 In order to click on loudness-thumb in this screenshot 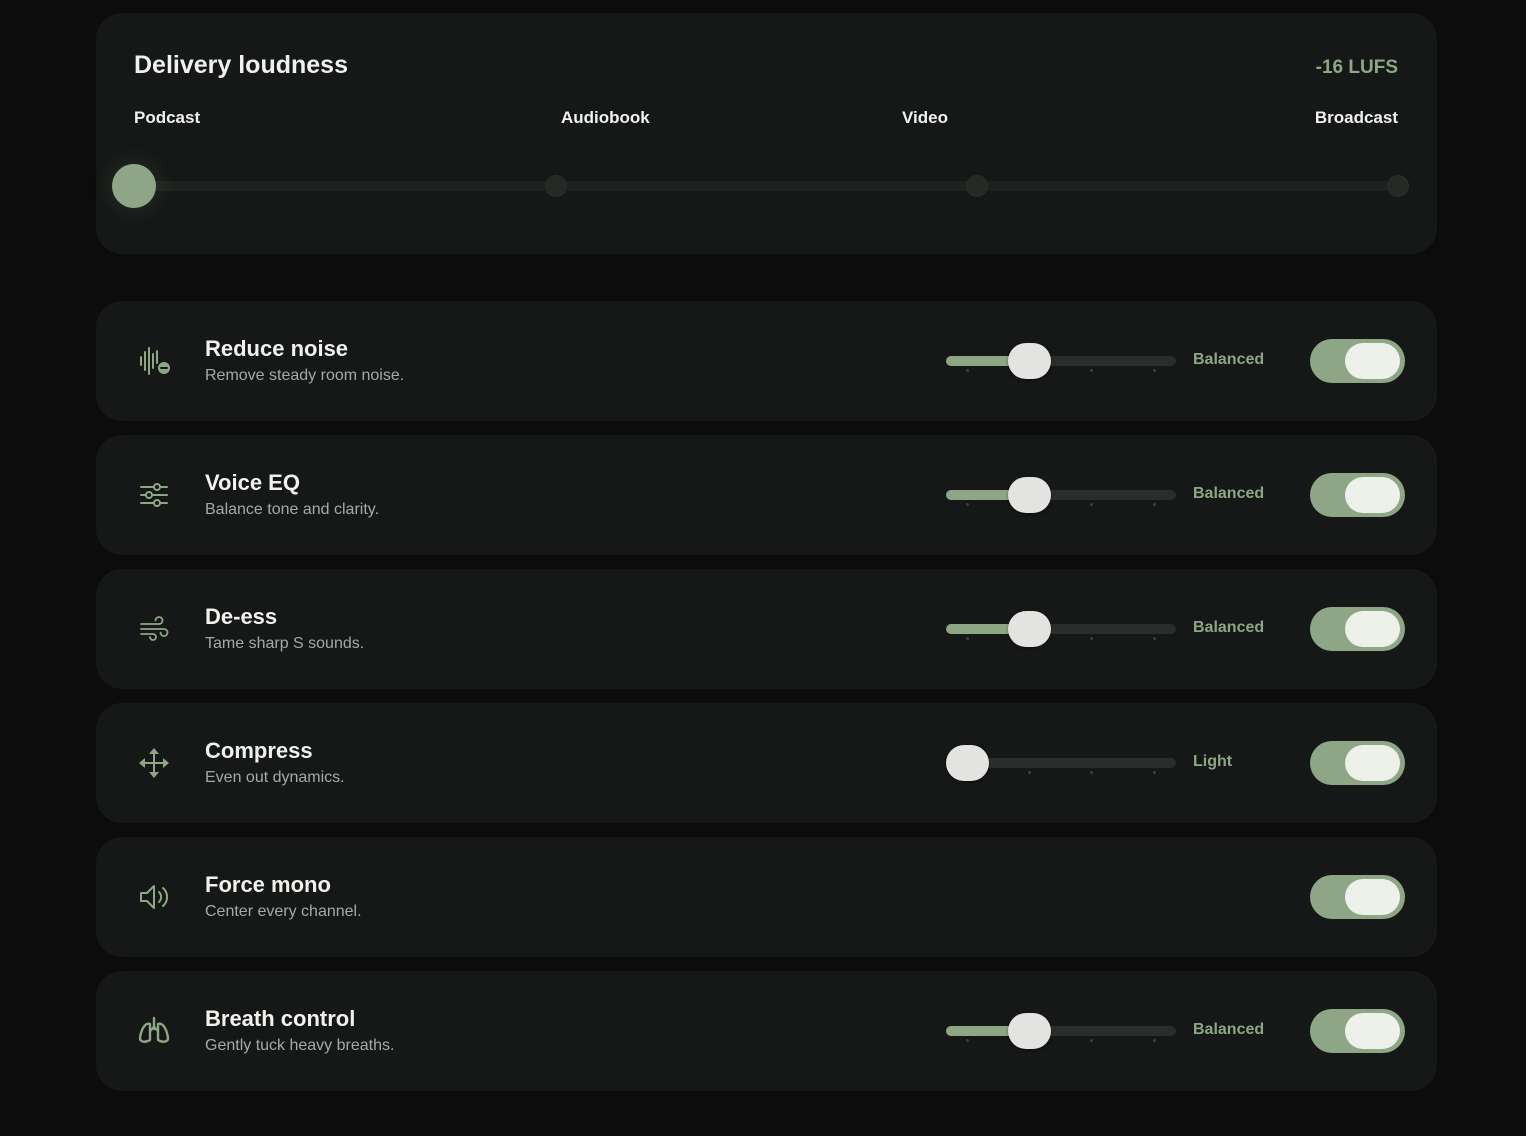, I will do `click(134, 186)`.